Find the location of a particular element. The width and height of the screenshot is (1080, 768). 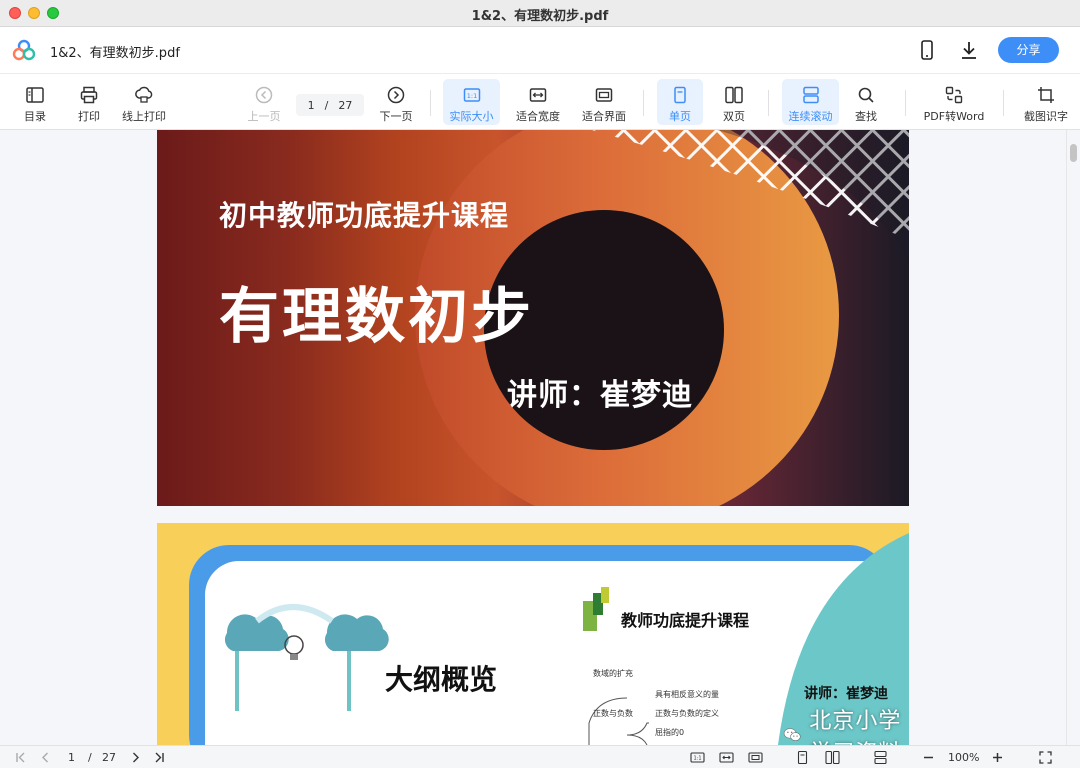

watermark: 北京小学学习资料 is located at coordinates (846, 724).